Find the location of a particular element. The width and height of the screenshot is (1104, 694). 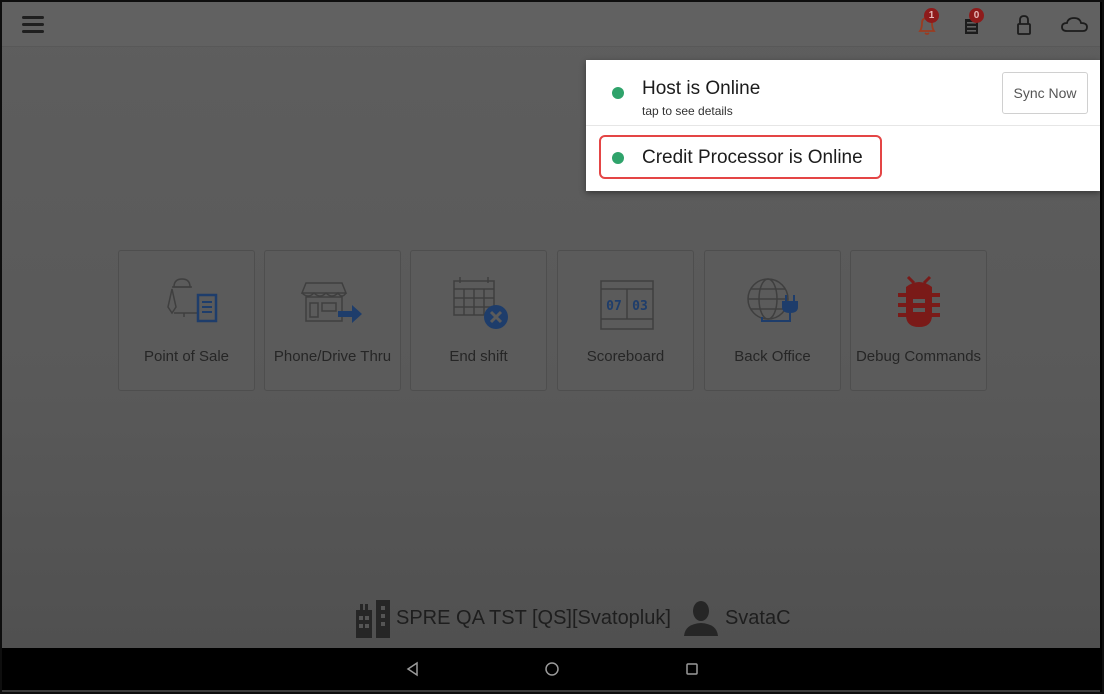

tile-label: Scoreboard is located at coordinates (625, 356).